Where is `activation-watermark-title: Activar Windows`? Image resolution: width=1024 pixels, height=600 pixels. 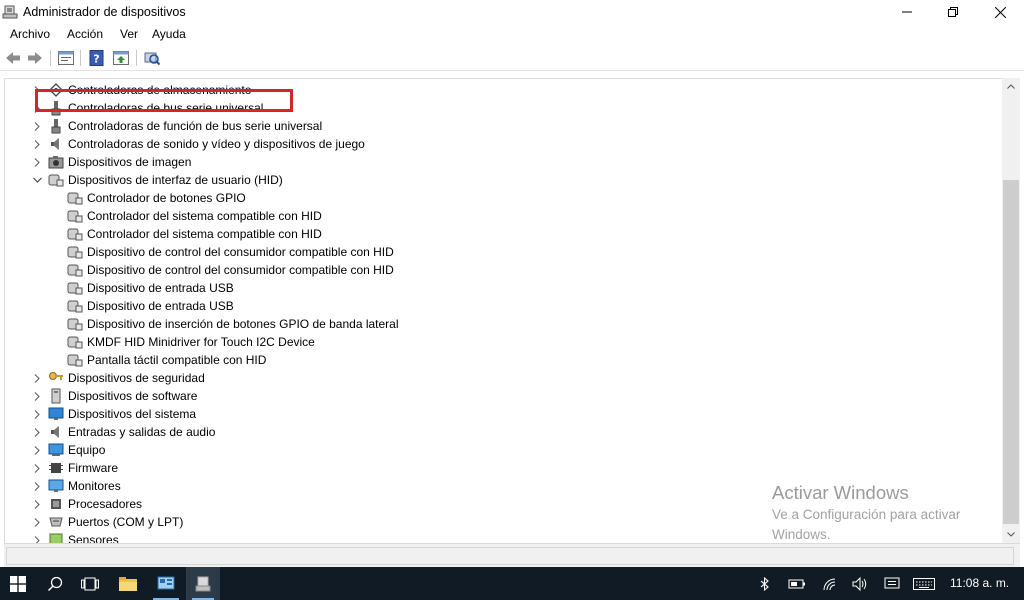
activation-watermark-title: Activar Windows is located at coordinates (840, 492).